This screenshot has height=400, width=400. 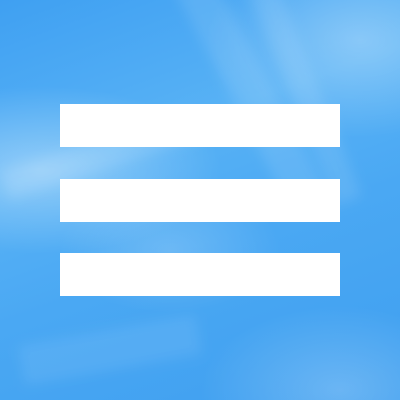 I want to click on menu-bar-middle, so click(x=200, y=200).